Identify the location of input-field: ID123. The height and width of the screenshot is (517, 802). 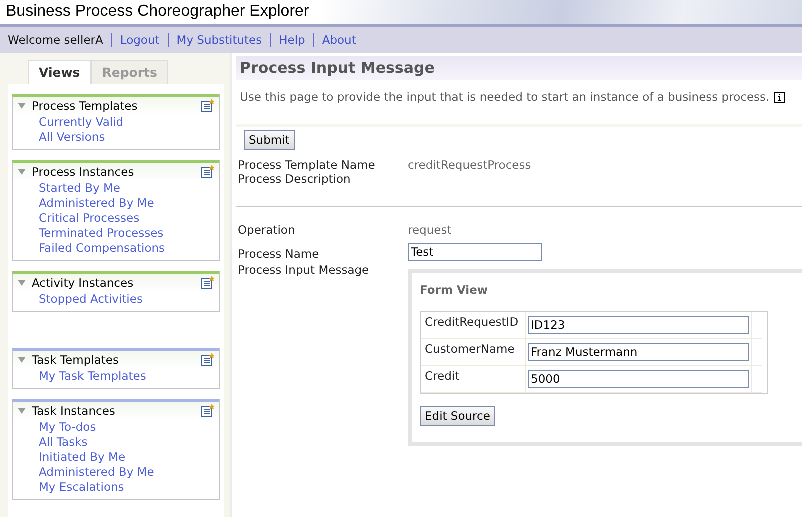
(638, 325).